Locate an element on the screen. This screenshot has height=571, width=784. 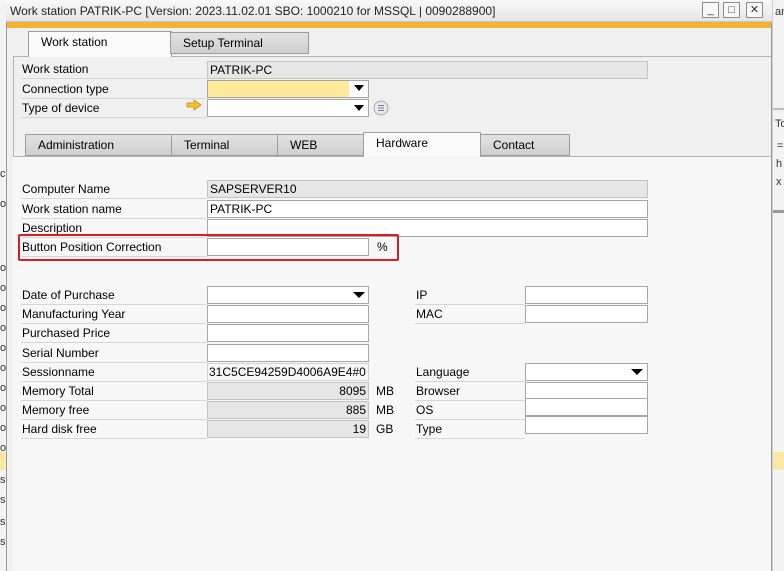
tab-web: WEB is located at coordinates (320, 145).